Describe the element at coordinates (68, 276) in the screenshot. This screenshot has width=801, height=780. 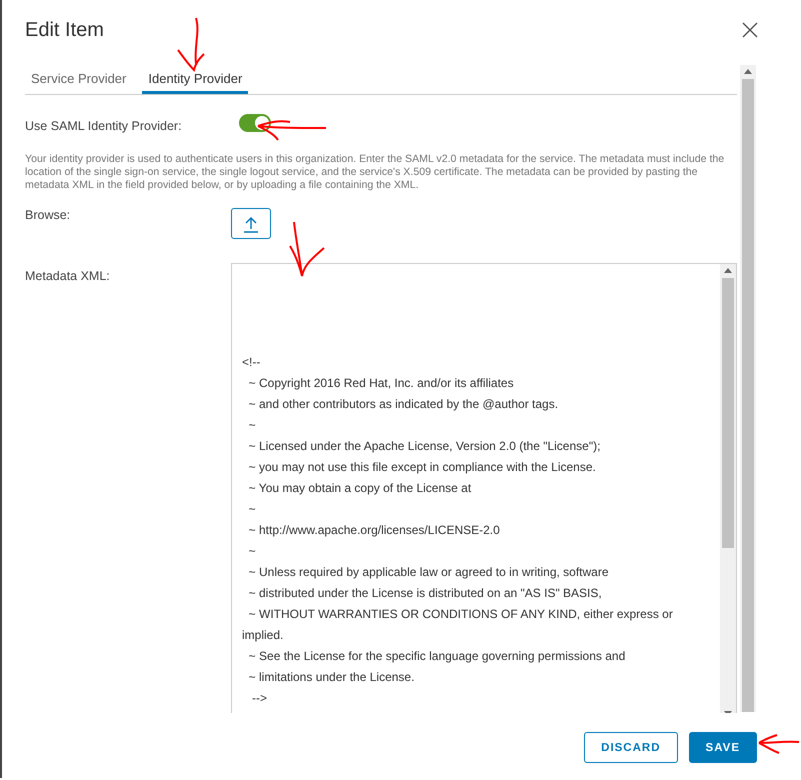
I see `metadata-label: Metadata XML:` at that location.